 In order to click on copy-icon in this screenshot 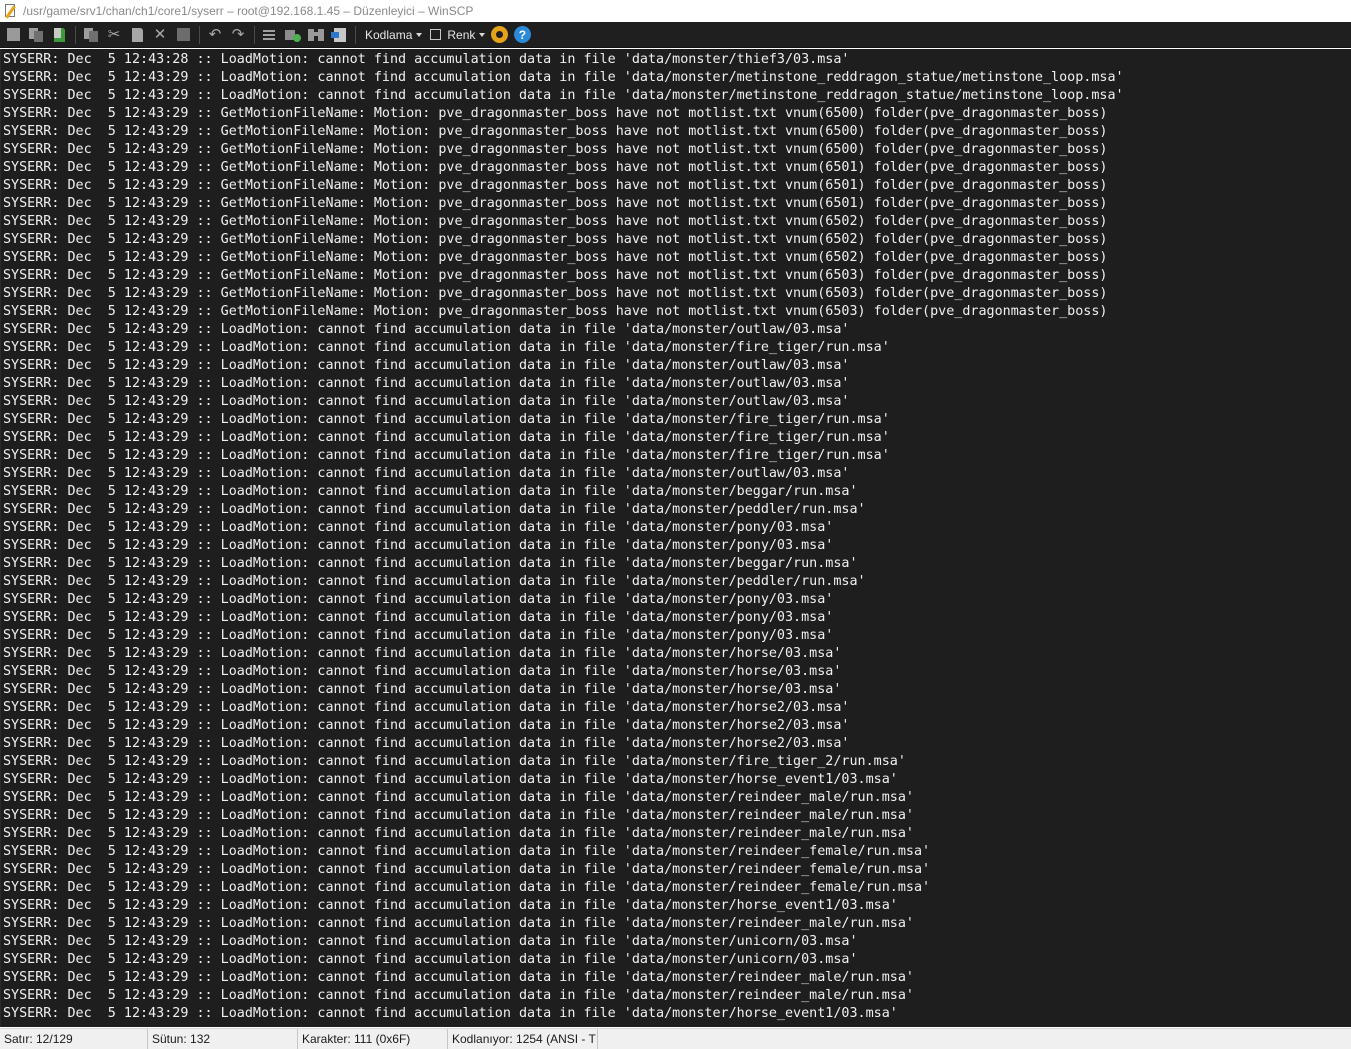, I will do `click(91, 35)`.